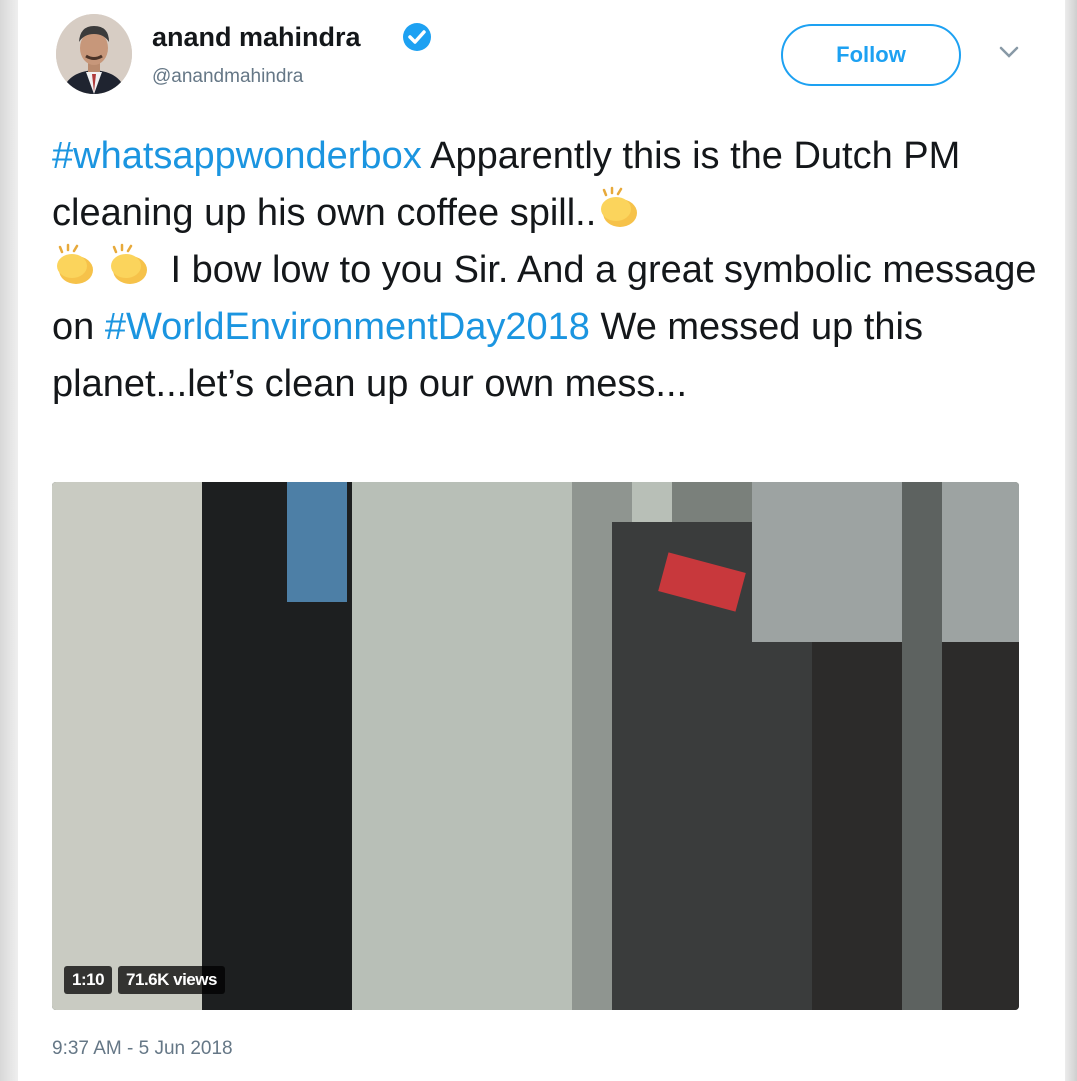 This screenshot has height=1081, width=1077. I want to click on background-edge-right, so click(1071, 540).